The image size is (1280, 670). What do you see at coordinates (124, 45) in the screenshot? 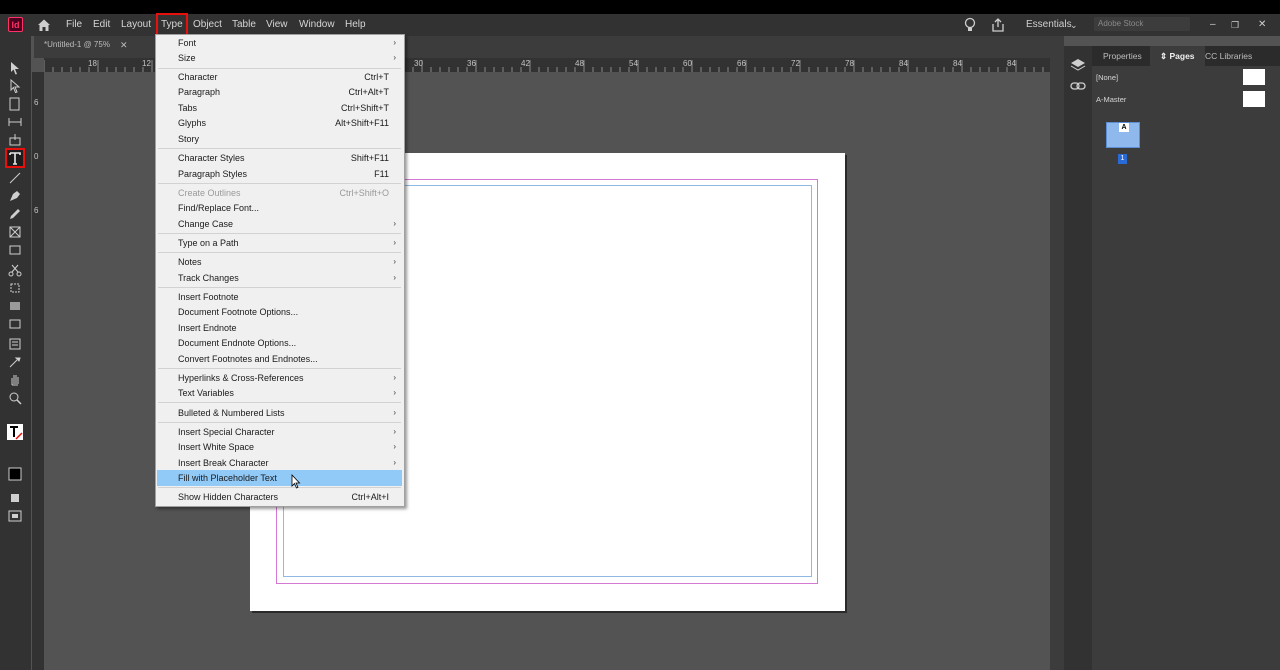
I see `close-tab-icon: ✕` at bounding box center [124, 45].